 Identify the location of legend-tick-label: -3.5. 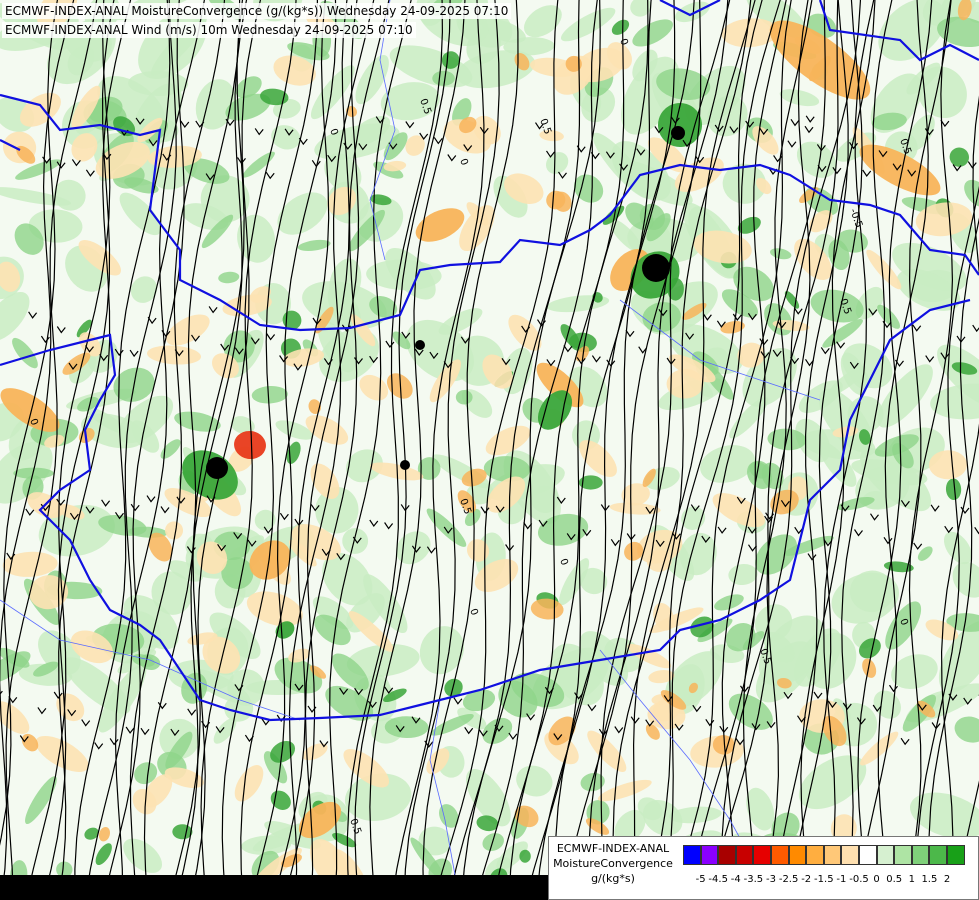
(753, 879).